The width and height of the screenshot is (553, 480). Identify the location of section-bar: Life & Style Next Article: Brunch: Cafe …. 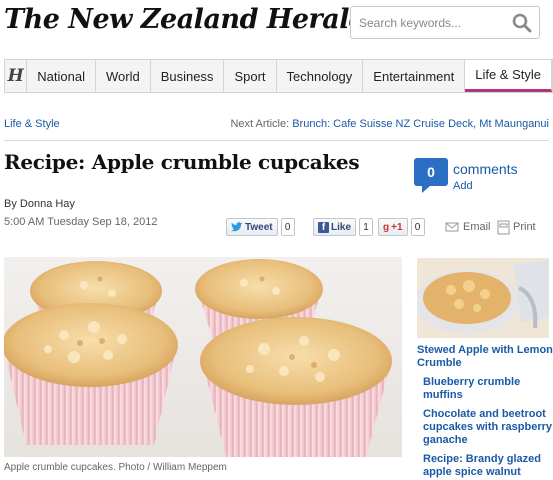
(276, 126).